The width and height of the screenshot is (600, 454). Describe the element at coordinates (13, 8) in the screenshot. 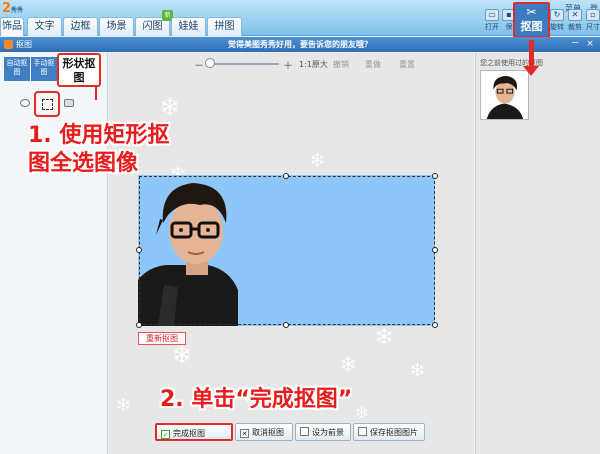

I see `app-logo: 2秀秀` at that location.